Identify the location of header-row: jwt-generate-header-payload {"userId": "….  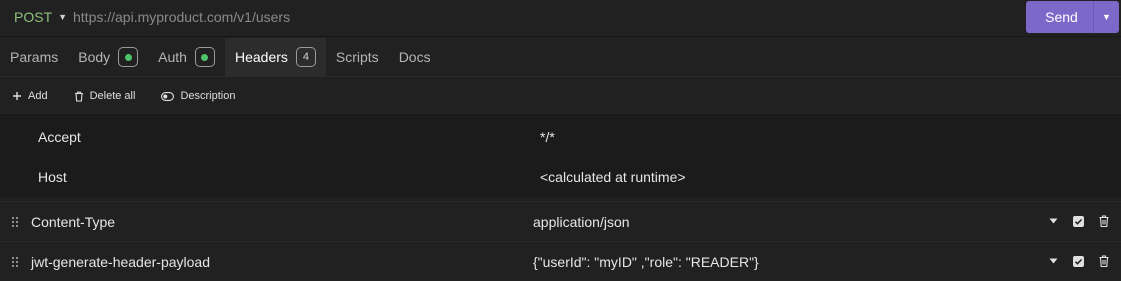
(560, 261).